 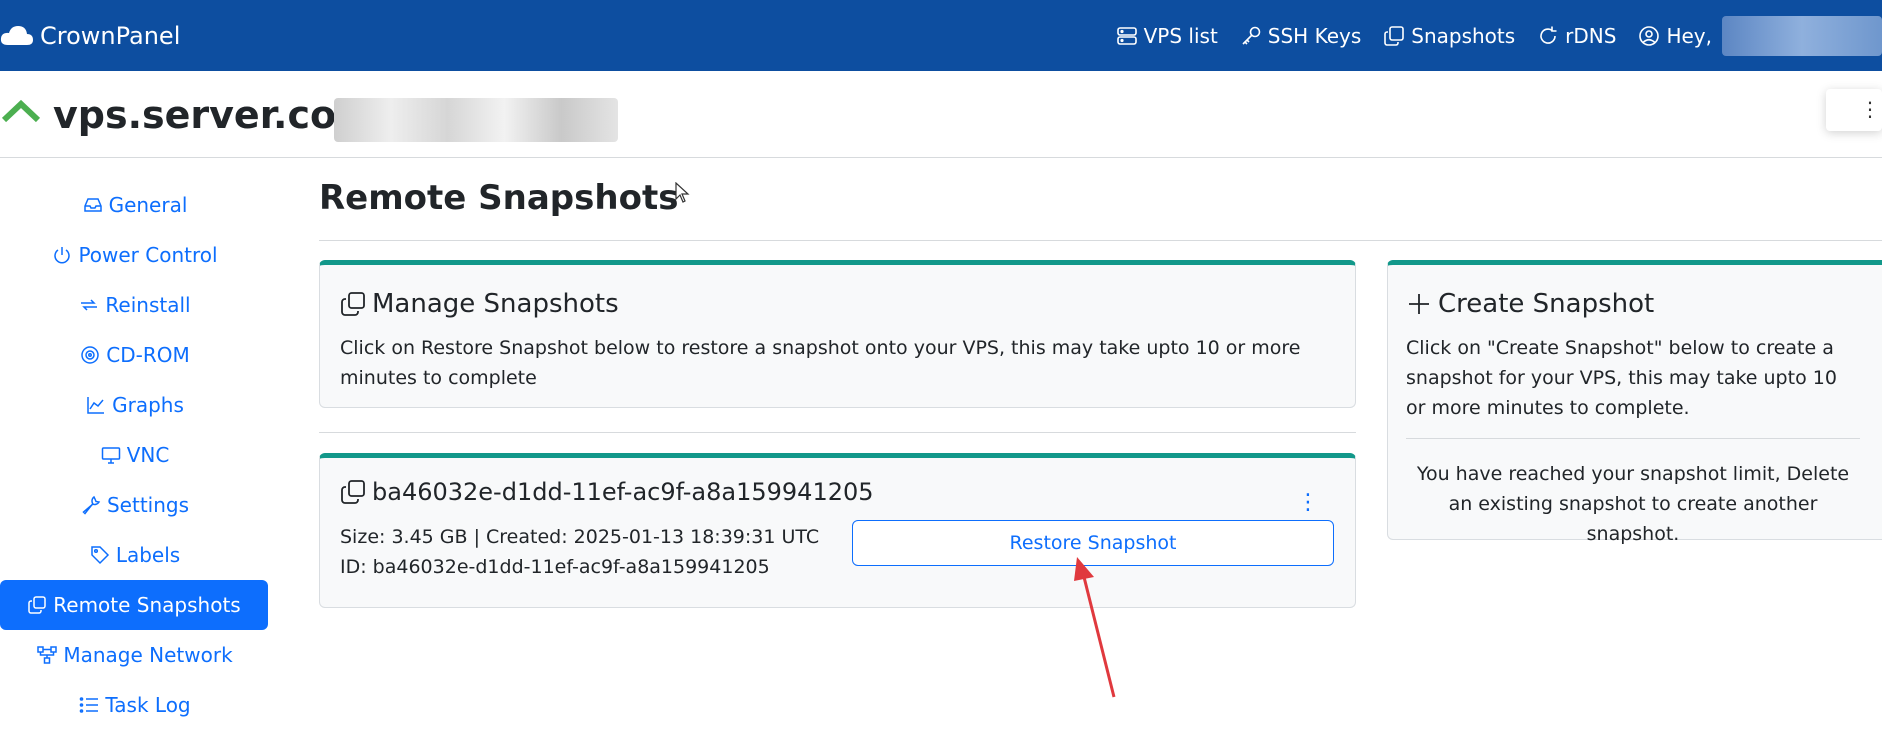 I want to click on sidebar-item-manage-network: Manage Network, so click(x=135, y=655).